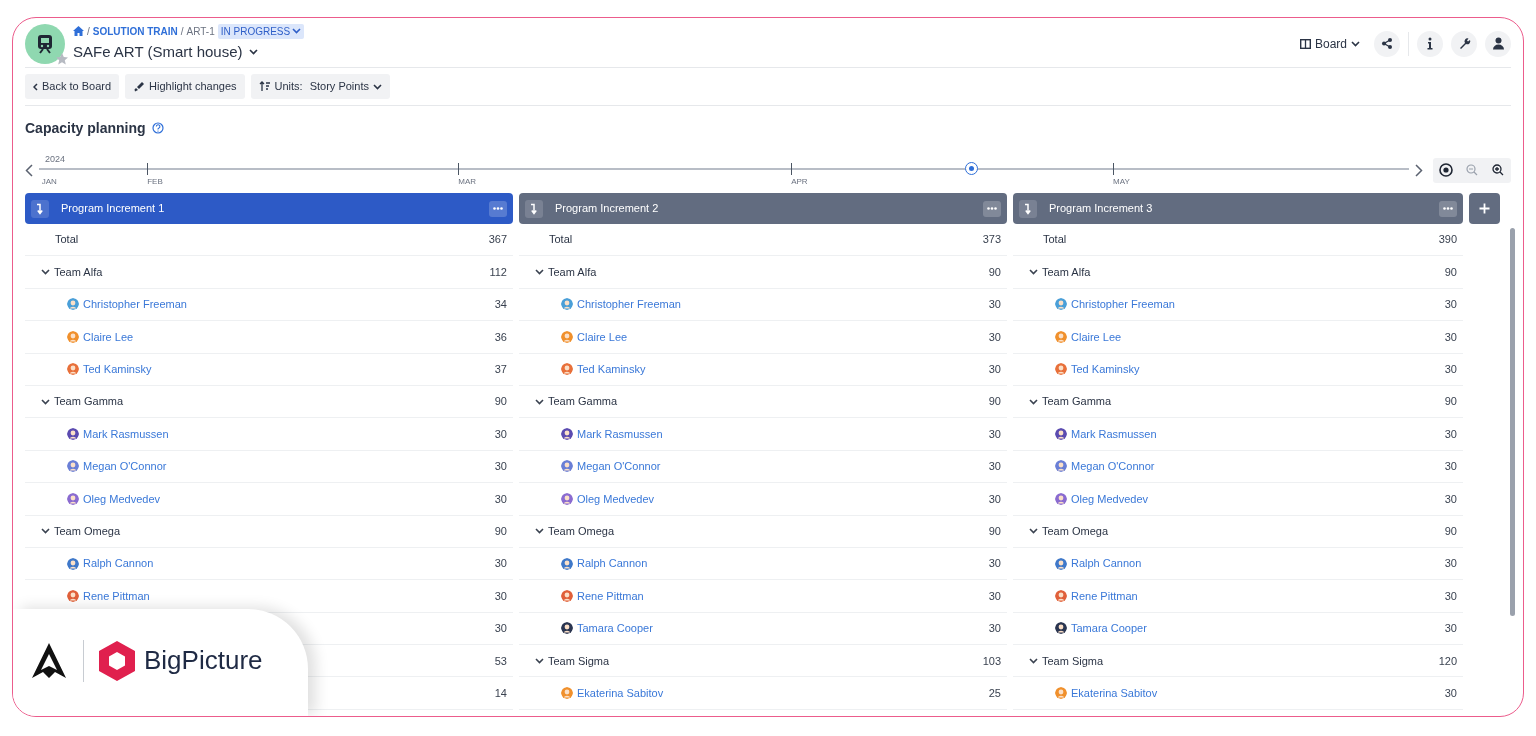 The image size is (1536, 736). What do you see at coordinates (1498, 43) in the screenshot?
I see `profile-button` at bounding box center [1498, 43].